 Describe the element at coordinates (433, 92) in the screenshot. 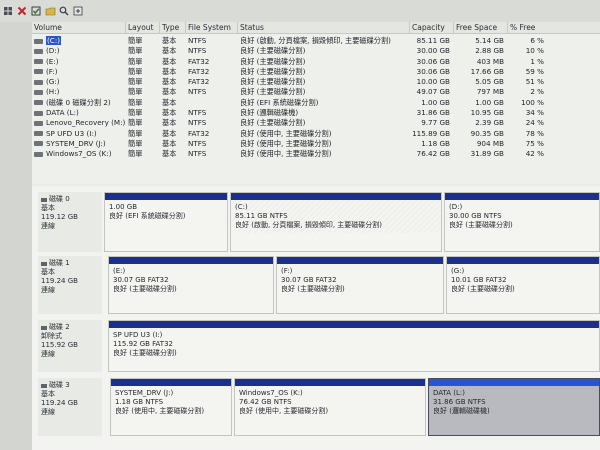

I see `volume-cell-capacity: 49.07 GB` at that location.